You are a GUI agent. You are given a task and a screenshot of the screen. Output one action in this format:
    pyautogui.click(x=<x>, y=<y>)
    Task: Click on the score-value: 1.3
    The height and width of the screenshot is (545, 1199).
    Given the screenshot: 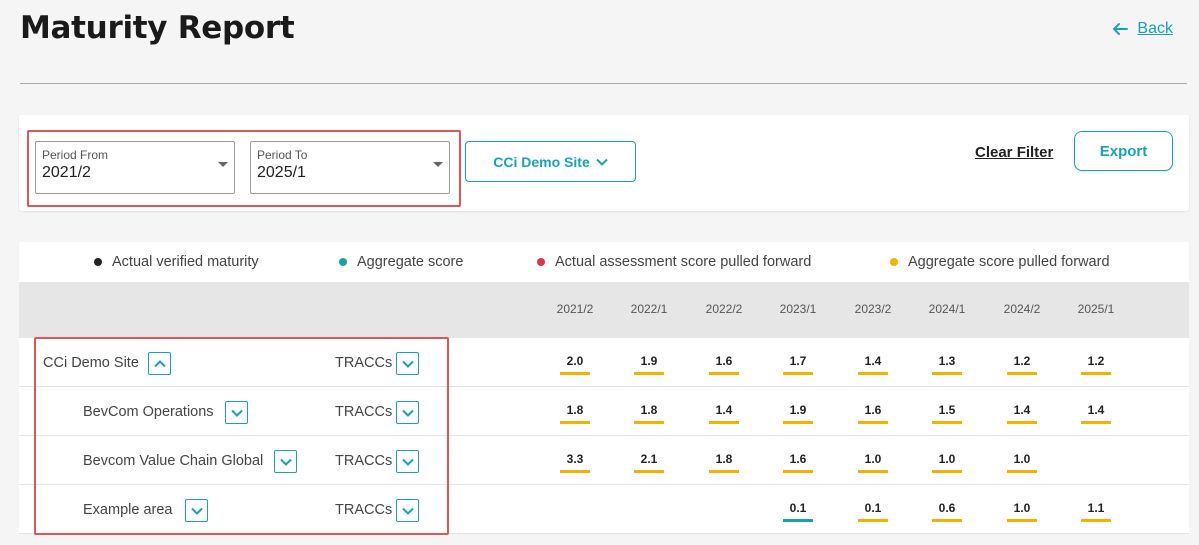 What is the action you would take?
    pyautogui.click(x=947, y=361)
    